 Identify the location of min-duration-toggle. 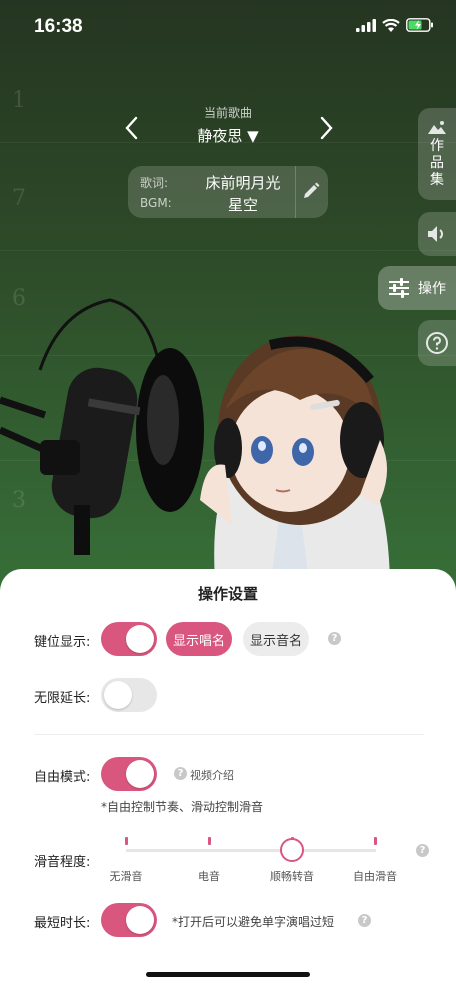
(129, 920).